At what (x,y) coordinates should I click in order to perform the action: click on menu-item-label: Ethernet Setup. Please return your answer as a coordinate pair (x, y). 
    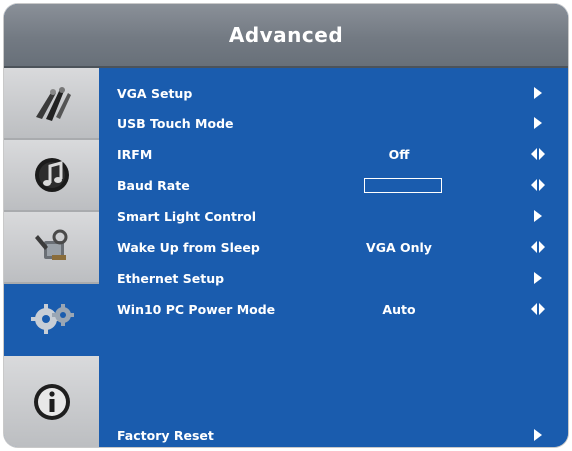
    Looking at the image, I should click on (171, 278).